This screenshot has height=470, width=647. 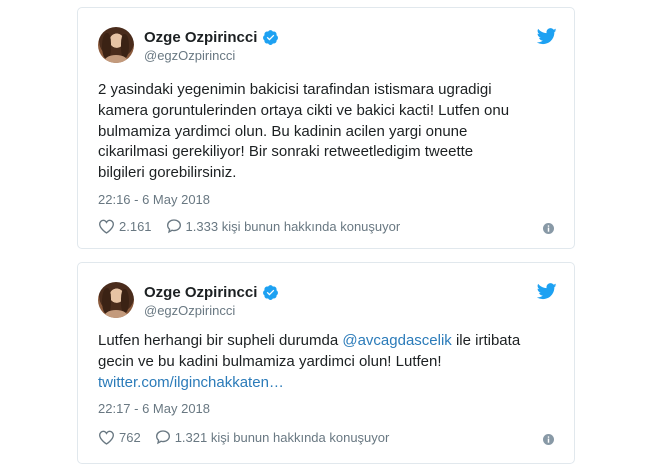 I want to click on like-action: 762, so click(x=119, y=437).